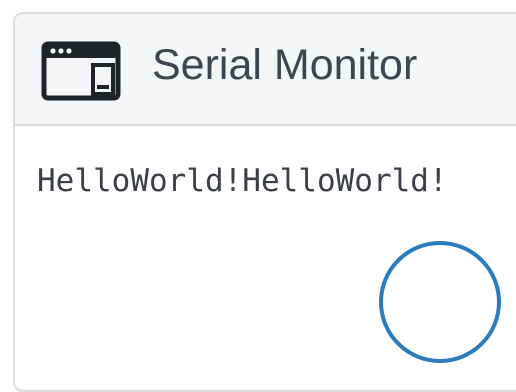 This screenshot has height=392, width=516. What do you see at coordinates (285, 65) in the screenshot?
I see `panel-title: Serial Monitor` at bounding box center [285, 65].